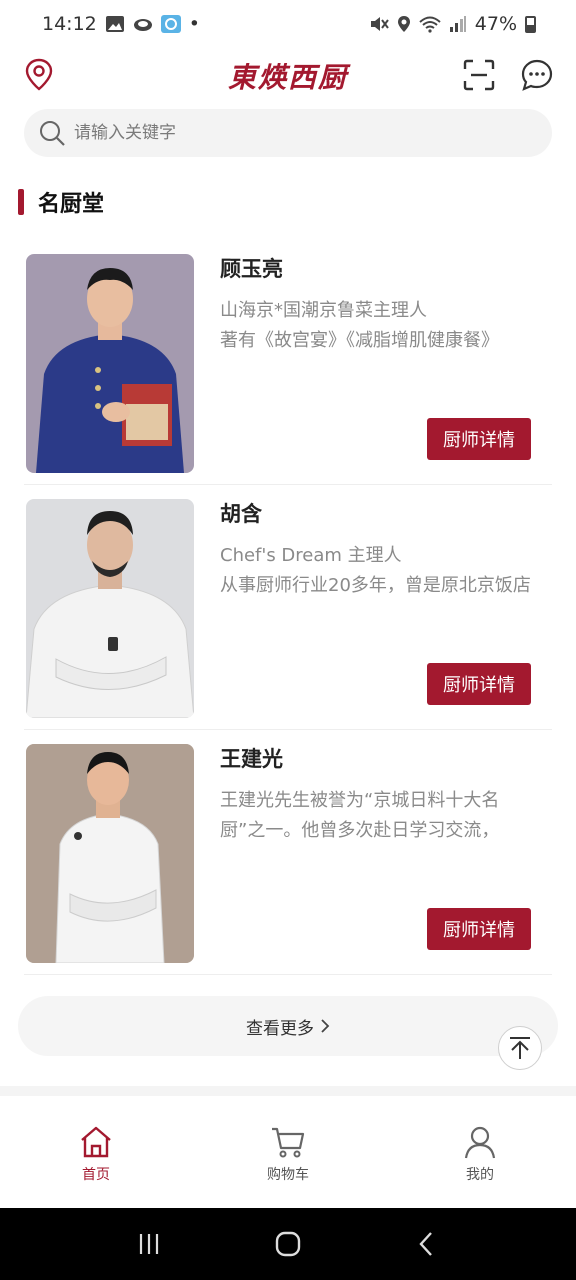 The height and width of the screenshot is (1280, 576). Describe the element at coordinates (427, 1244) in the screenshot. I see `back-icon` at that location.